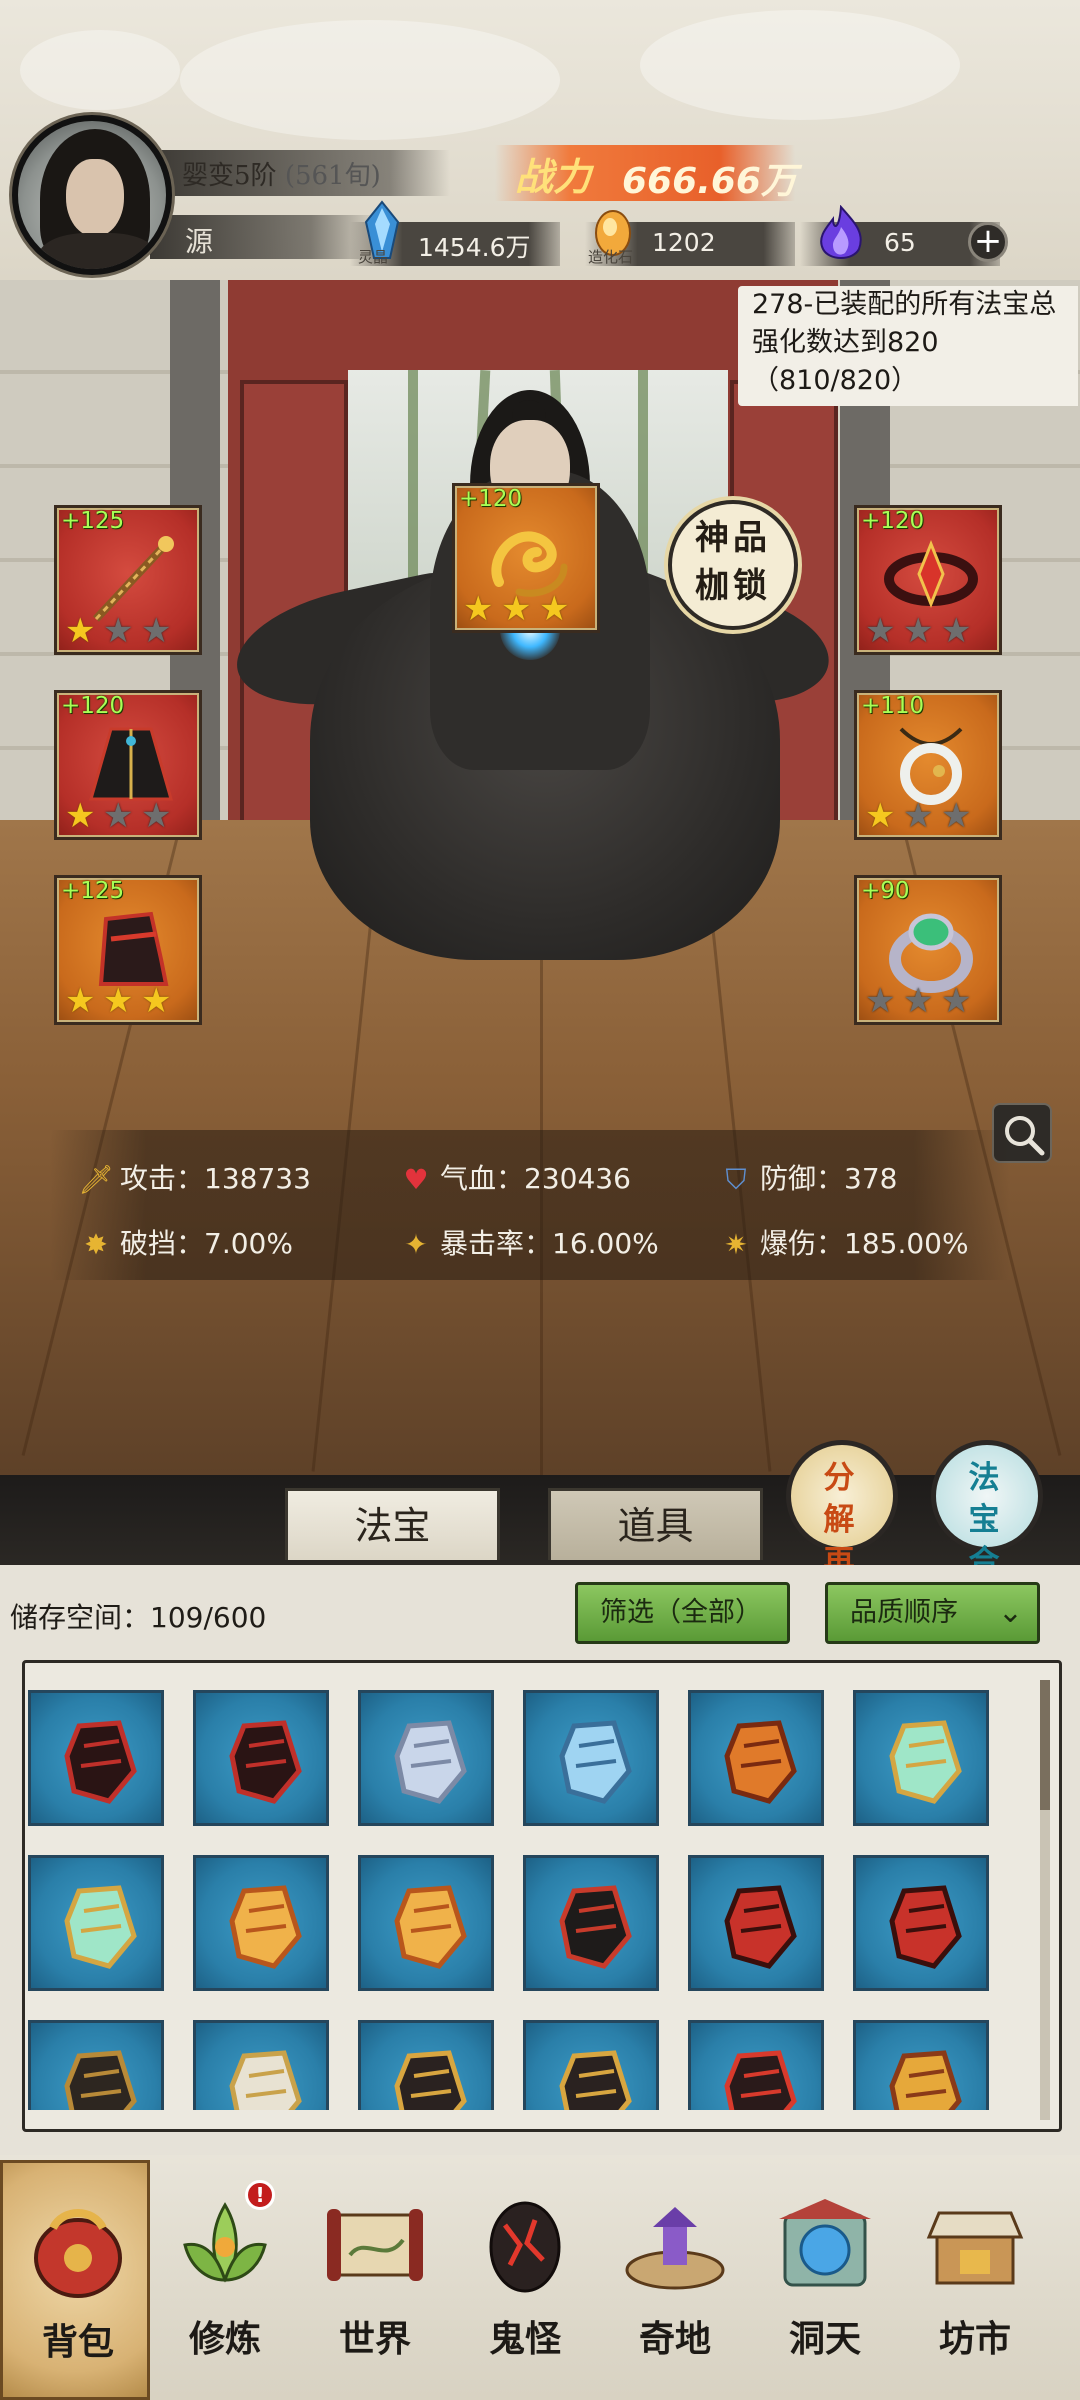  Describe the element at coordinates (194, 1179) in the screenshot. I see `stat-attack: 🗡 攻击：138733` at that location.